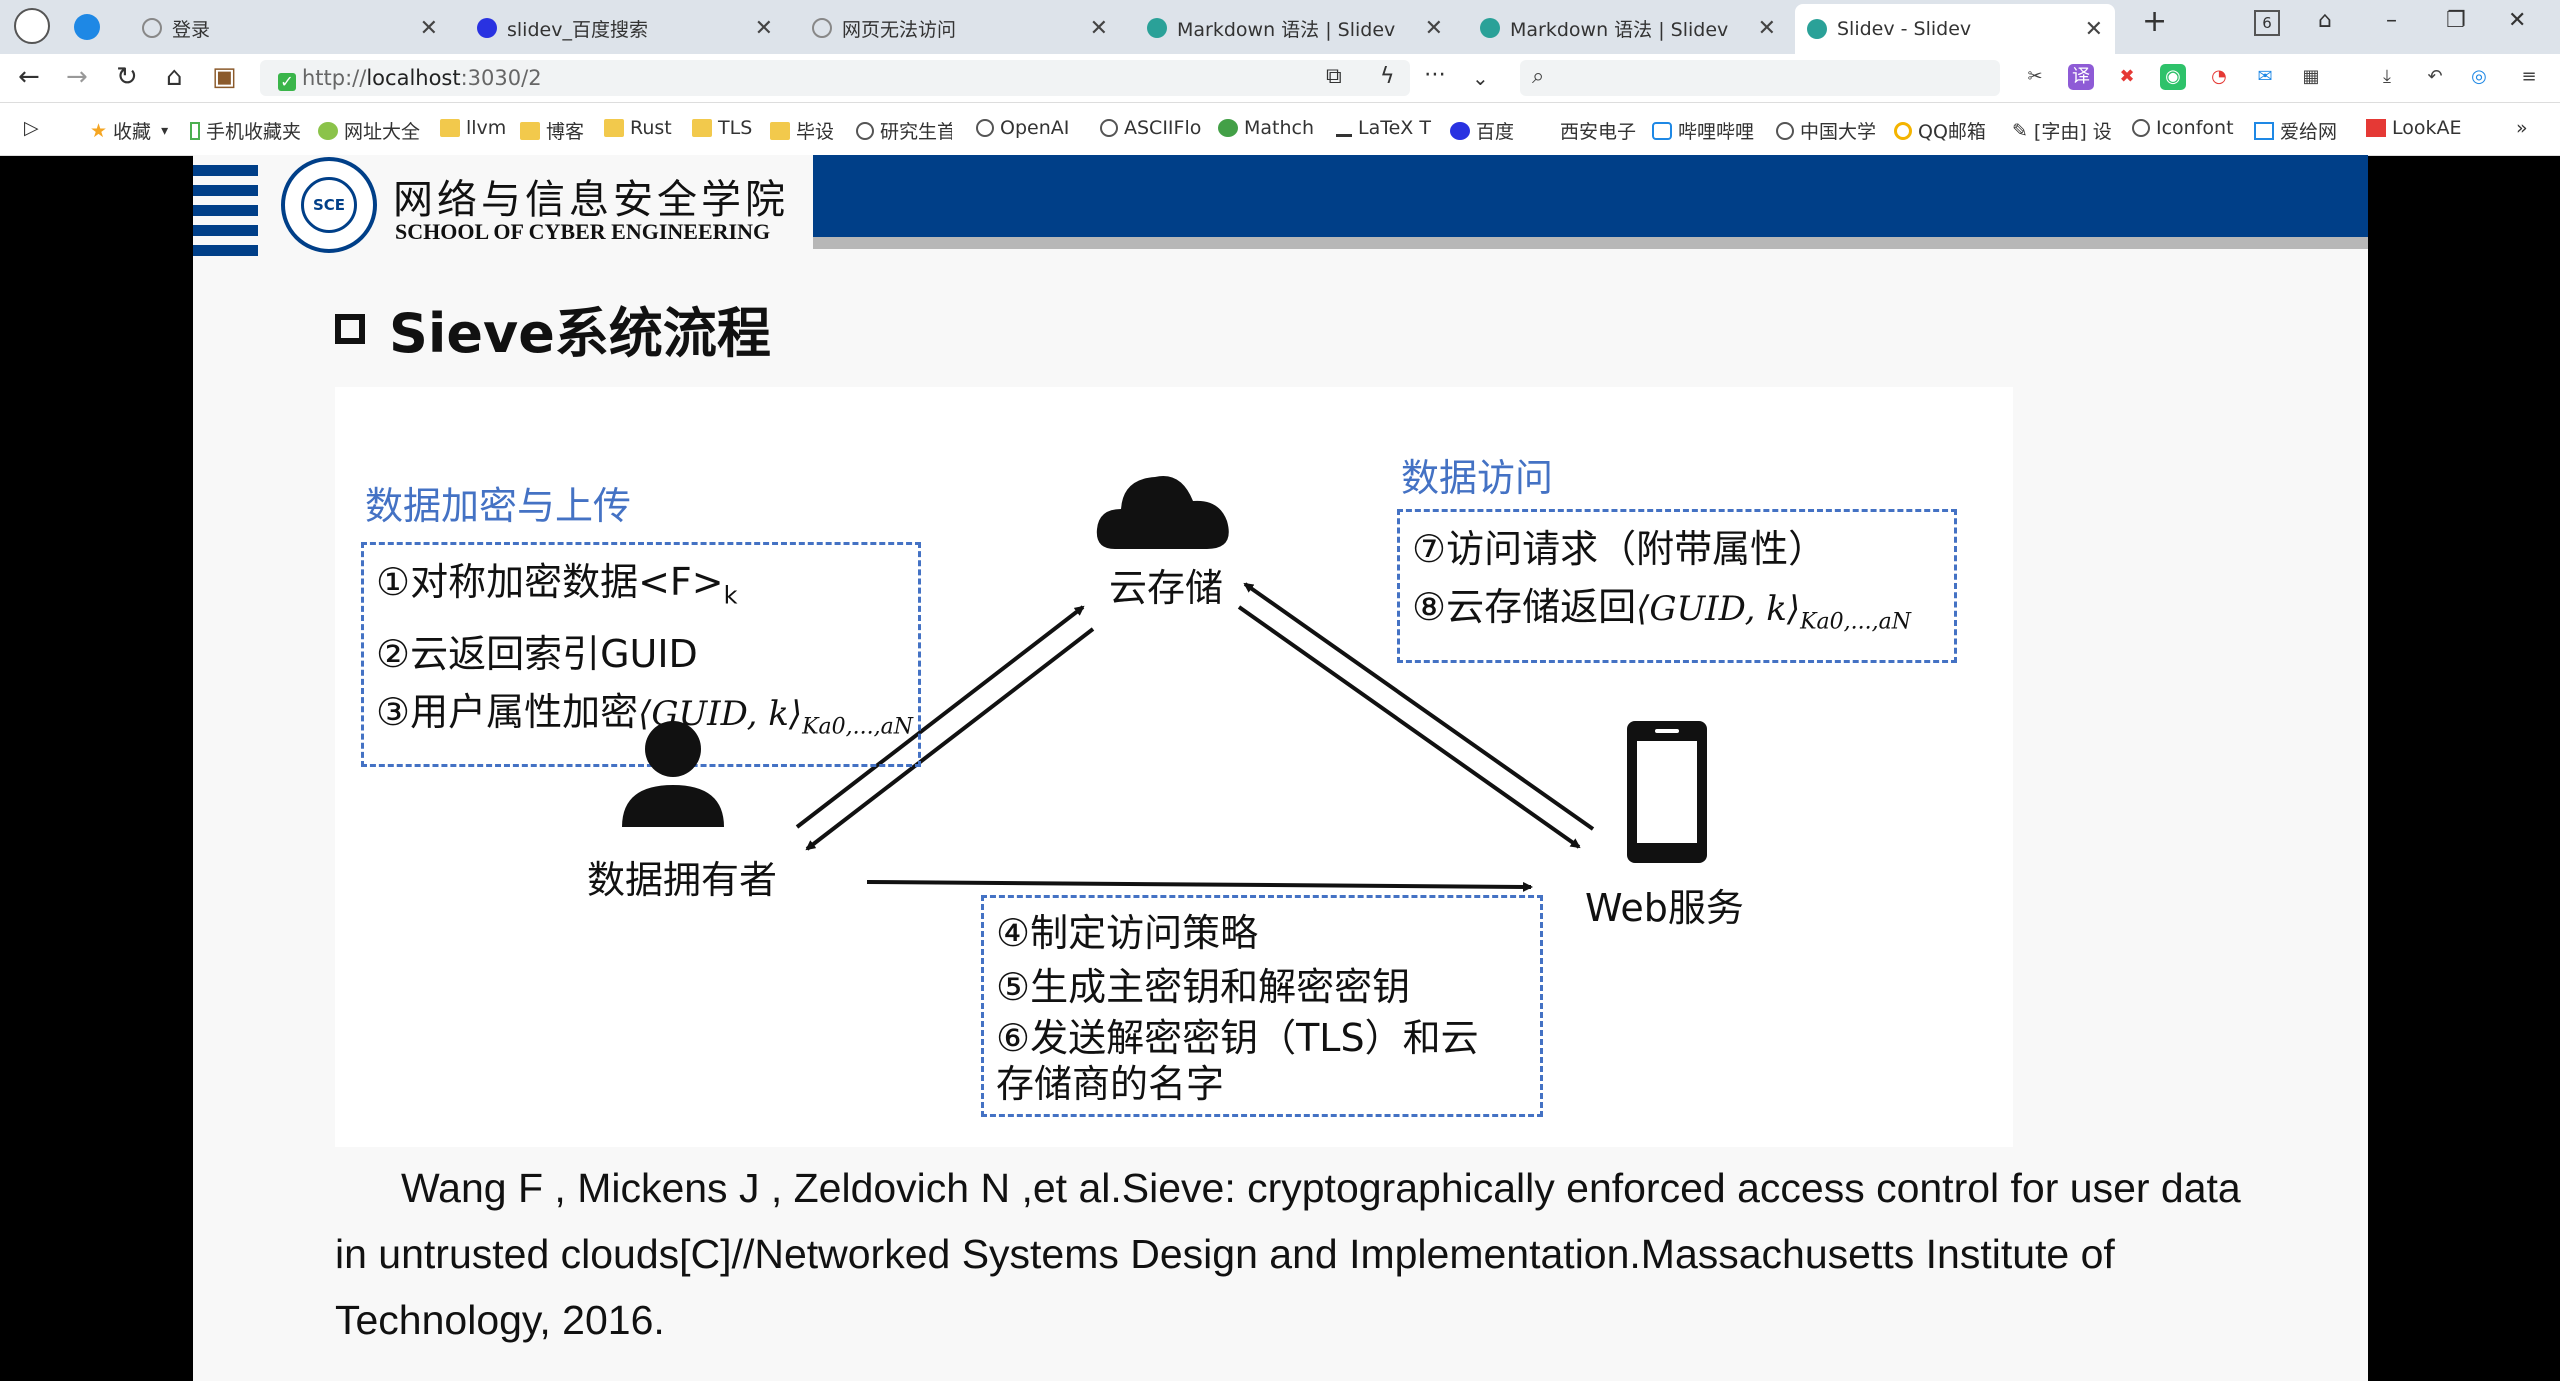 This screenshot has width=2560, height=1381. I want to click on school-logo: SCE, so click(329, 205).